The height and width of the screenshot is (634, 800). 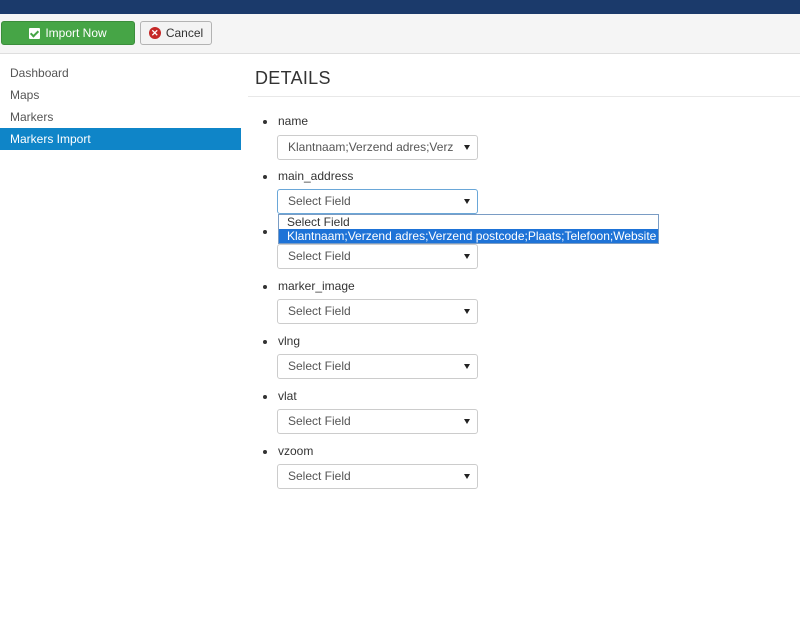 I want to click on select-value: Klantnaam;Verzend adres;Verz, so click(x=371, y=147).